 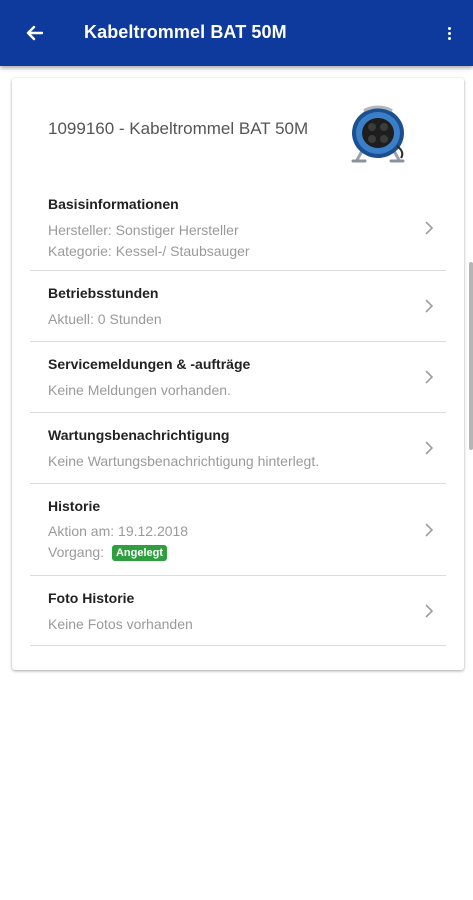 What do you see at coordinates (149, 364) in the screenshot?
I see `section-title: Servicemeldungen & -aufträge` at bounding box center [149, 364].